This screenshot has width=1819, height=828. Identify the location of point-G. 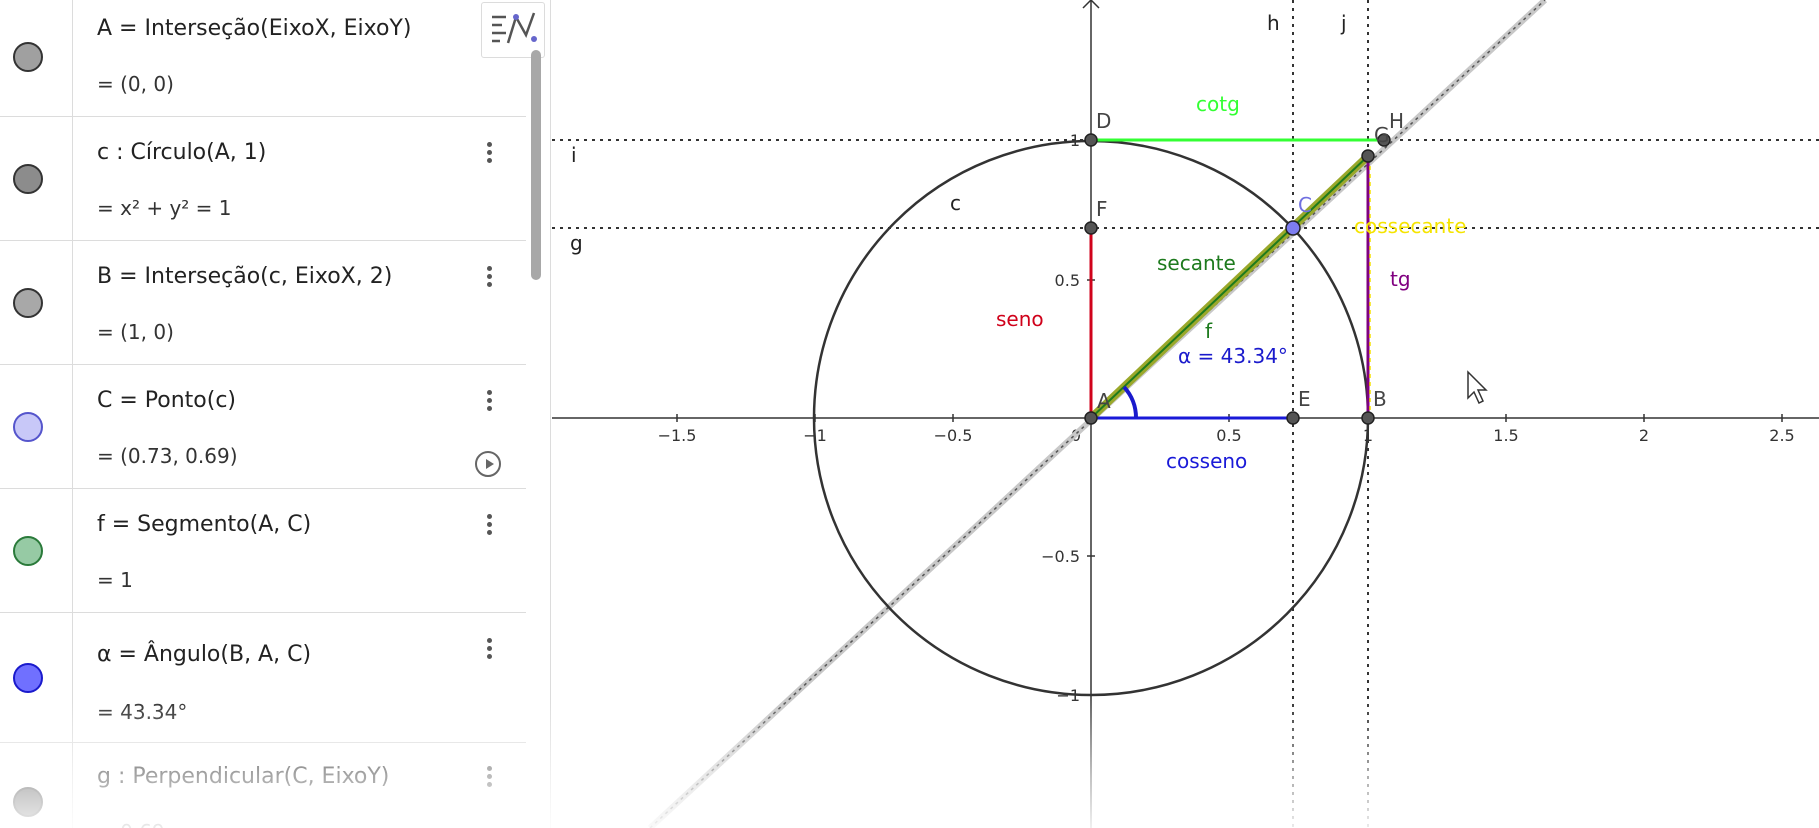
(1368, 156).